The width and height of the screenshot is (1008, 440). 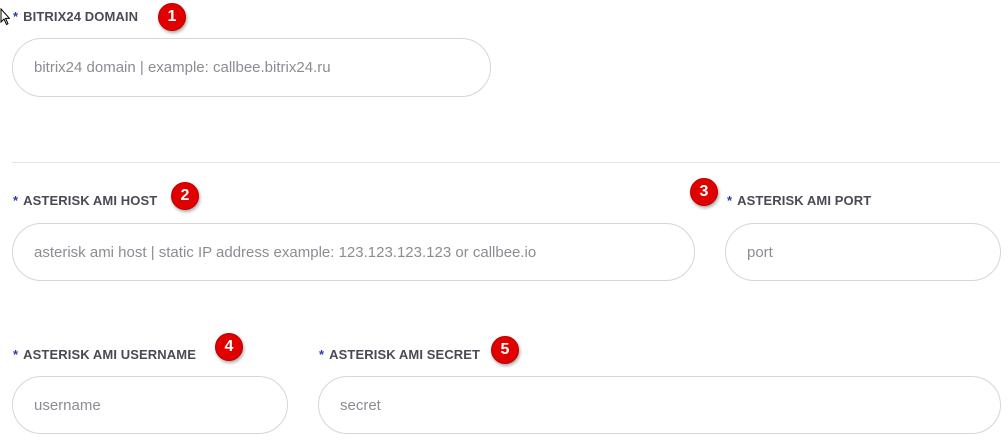 I want to click on ami-username-input, so click(x=150, y=405).